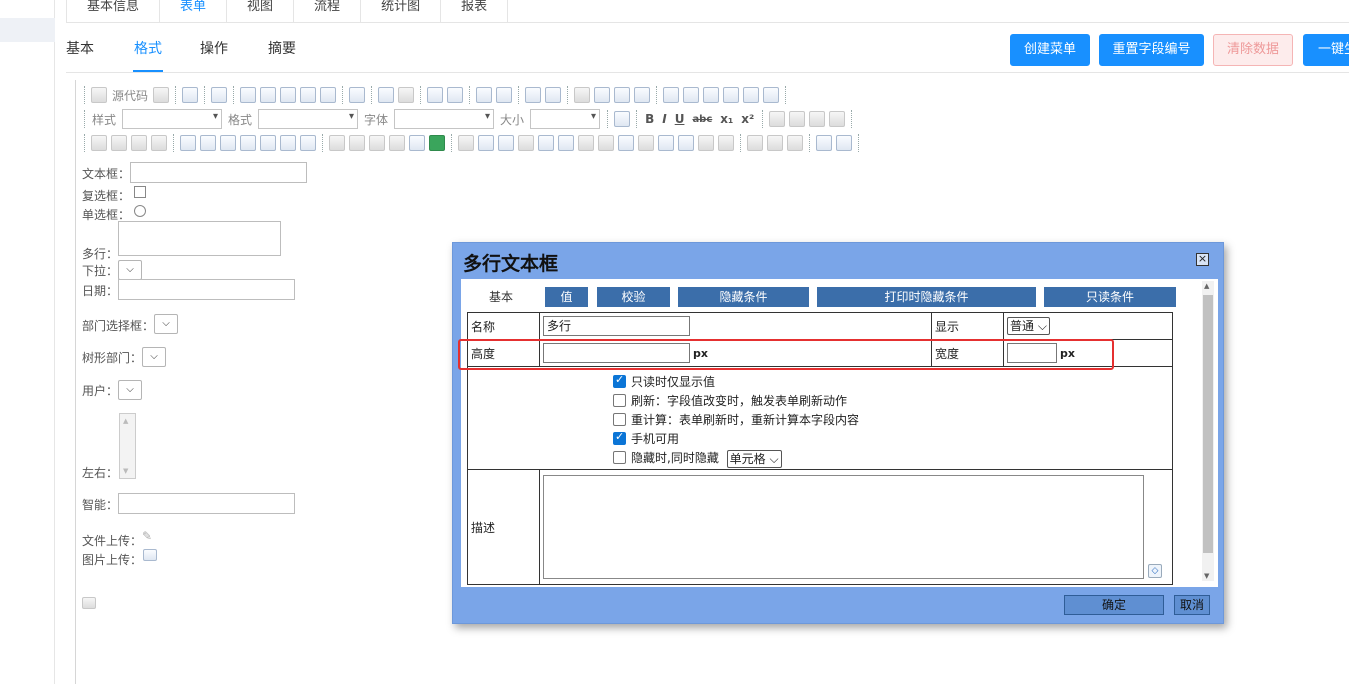 This screenshot has height=684, width=1349. What do you see at coordinates (486, 143) in the screenshot?
I see `layers-icon` at bounding box center [486, 143].